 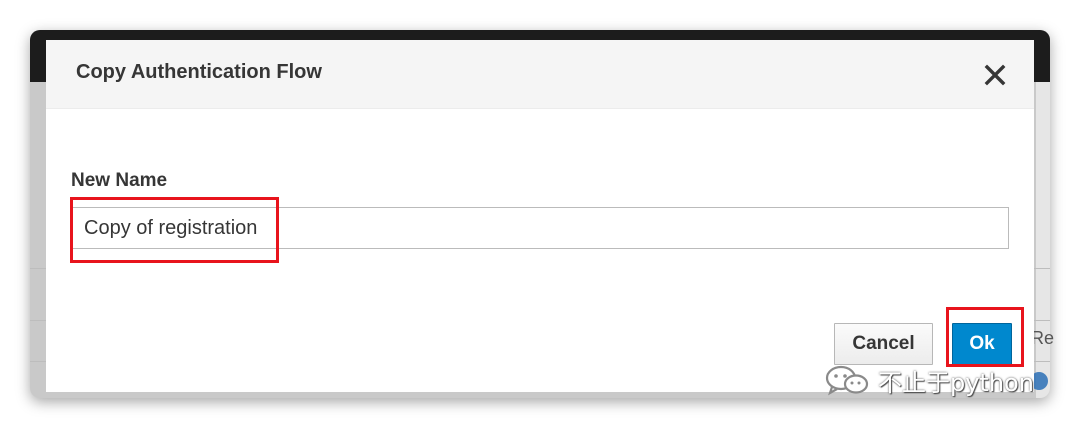 What do you see at coordinates (1043, 240) in the screenshot?
I see `background-panel` at bounding box center [1043, 240].